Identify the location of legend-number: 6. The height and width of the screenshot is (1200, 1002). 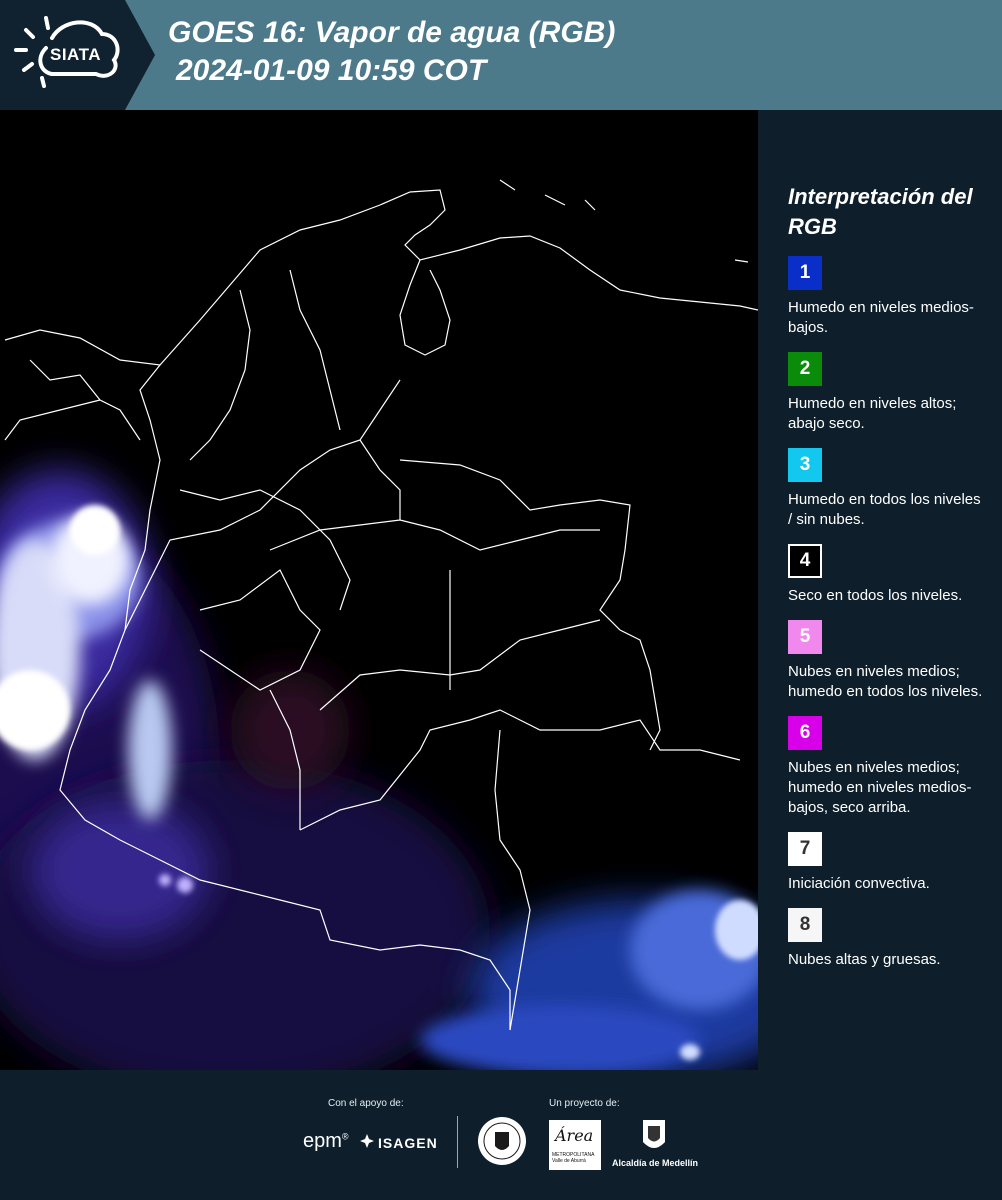
(805, 732).